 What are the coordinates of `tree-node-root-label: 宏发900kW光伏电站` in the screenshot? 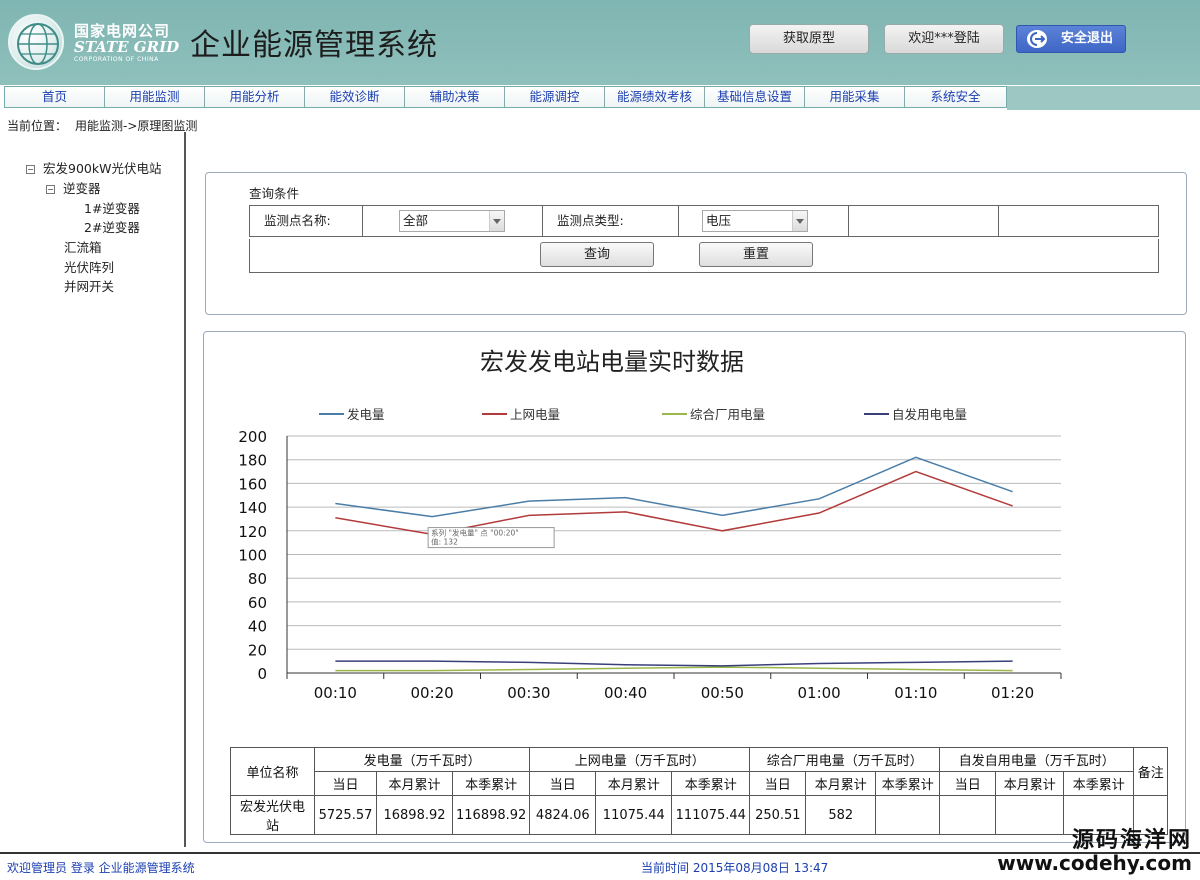 It's located at (102, 168).